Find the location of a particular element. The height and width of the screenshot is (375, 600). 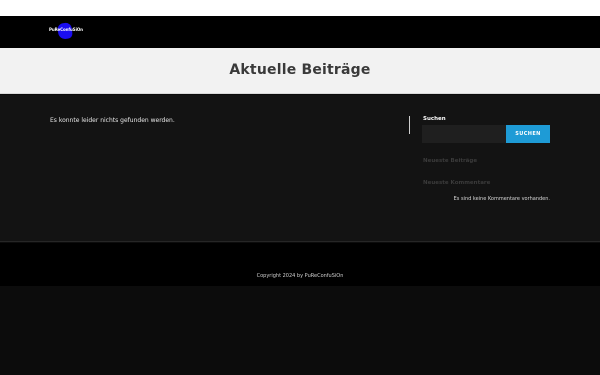

search-widget-title: Suchen is located at coordinates (434, 119).